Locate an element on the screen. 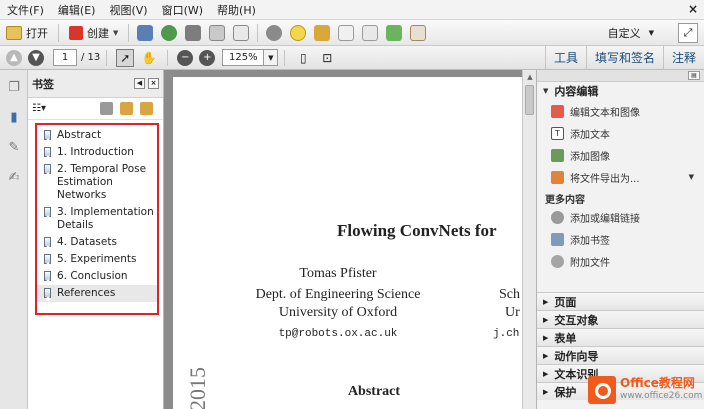 This screenshot has height=409, width=704. scroll-up-icon: ▲ is located at coordinates (530, 77).